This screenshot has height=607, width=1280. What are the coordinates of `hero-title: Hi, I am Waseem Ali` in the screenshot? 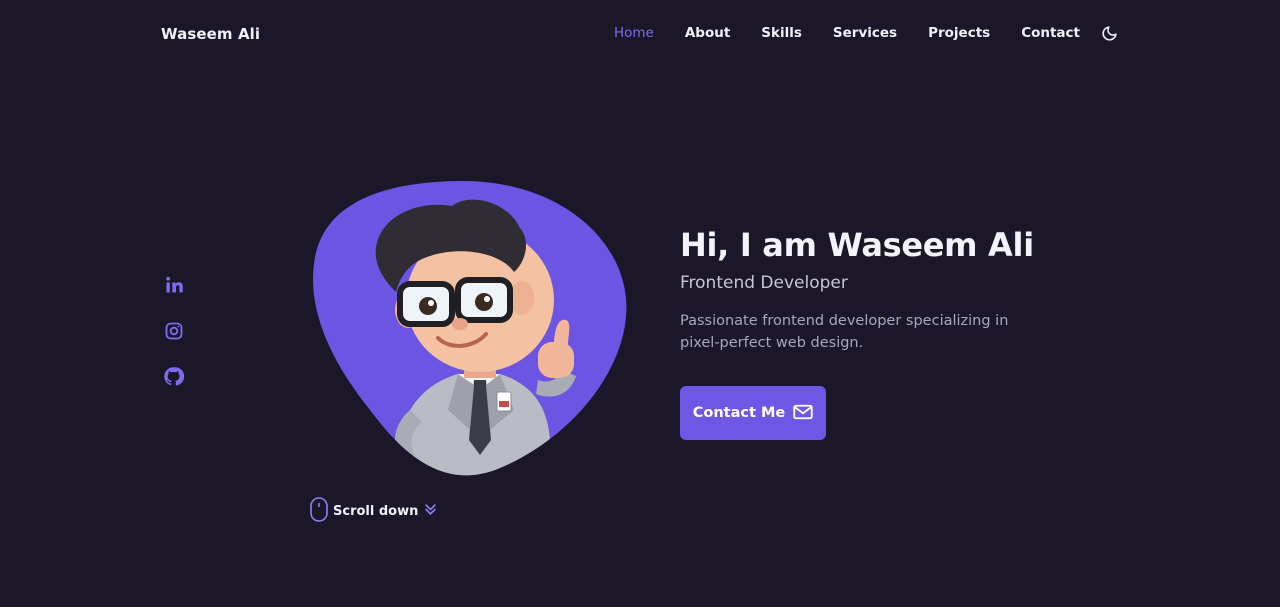 It's located at (857, 245).